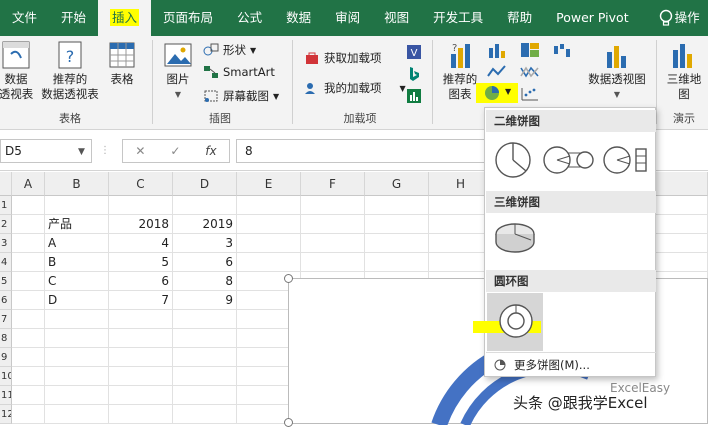  What do you see at coordinates (73, 18) in the screenshot?
I see `tab-home: 开始` at bounding box center [73, 18].